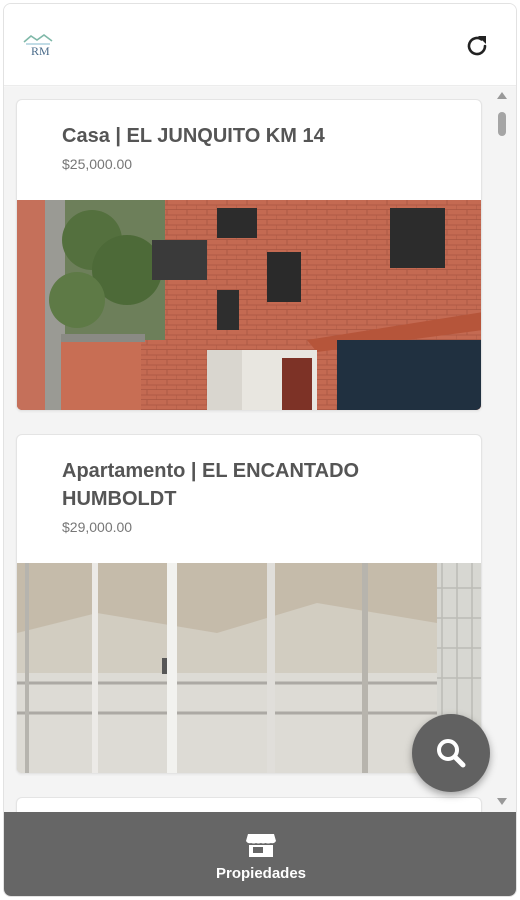  What do you see at coordinates (40, 51) in the screenshot?
I see `logo-text: RM` at bounding box center [40, 51].